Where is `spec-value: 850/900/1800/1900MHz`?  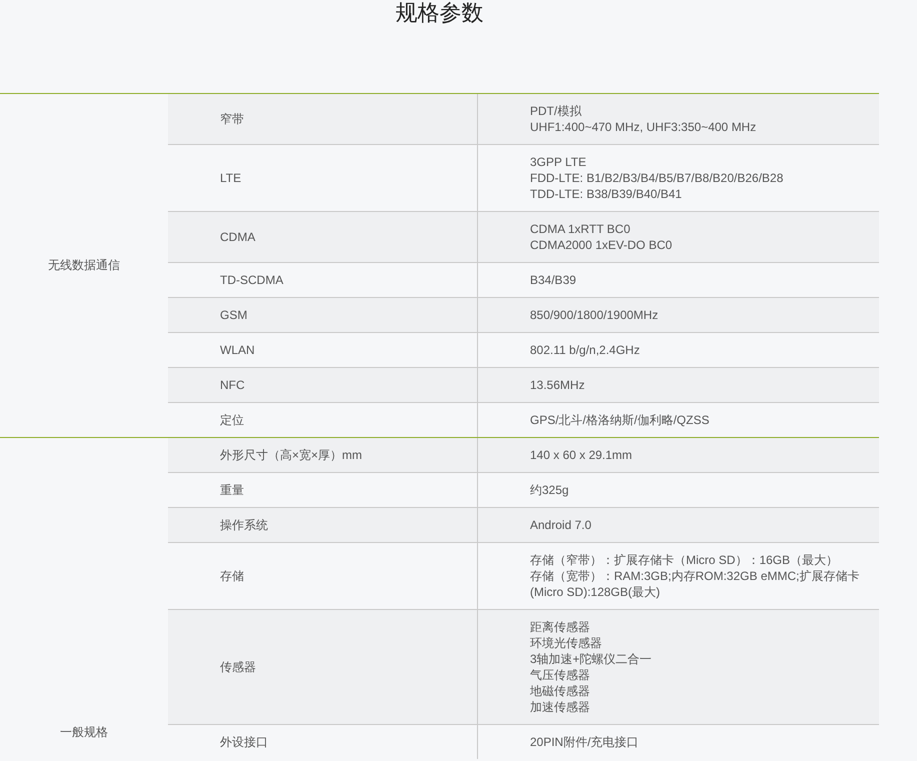
spec-value: 850/900/1800/1900MHz is located at coordinates (595, 315).